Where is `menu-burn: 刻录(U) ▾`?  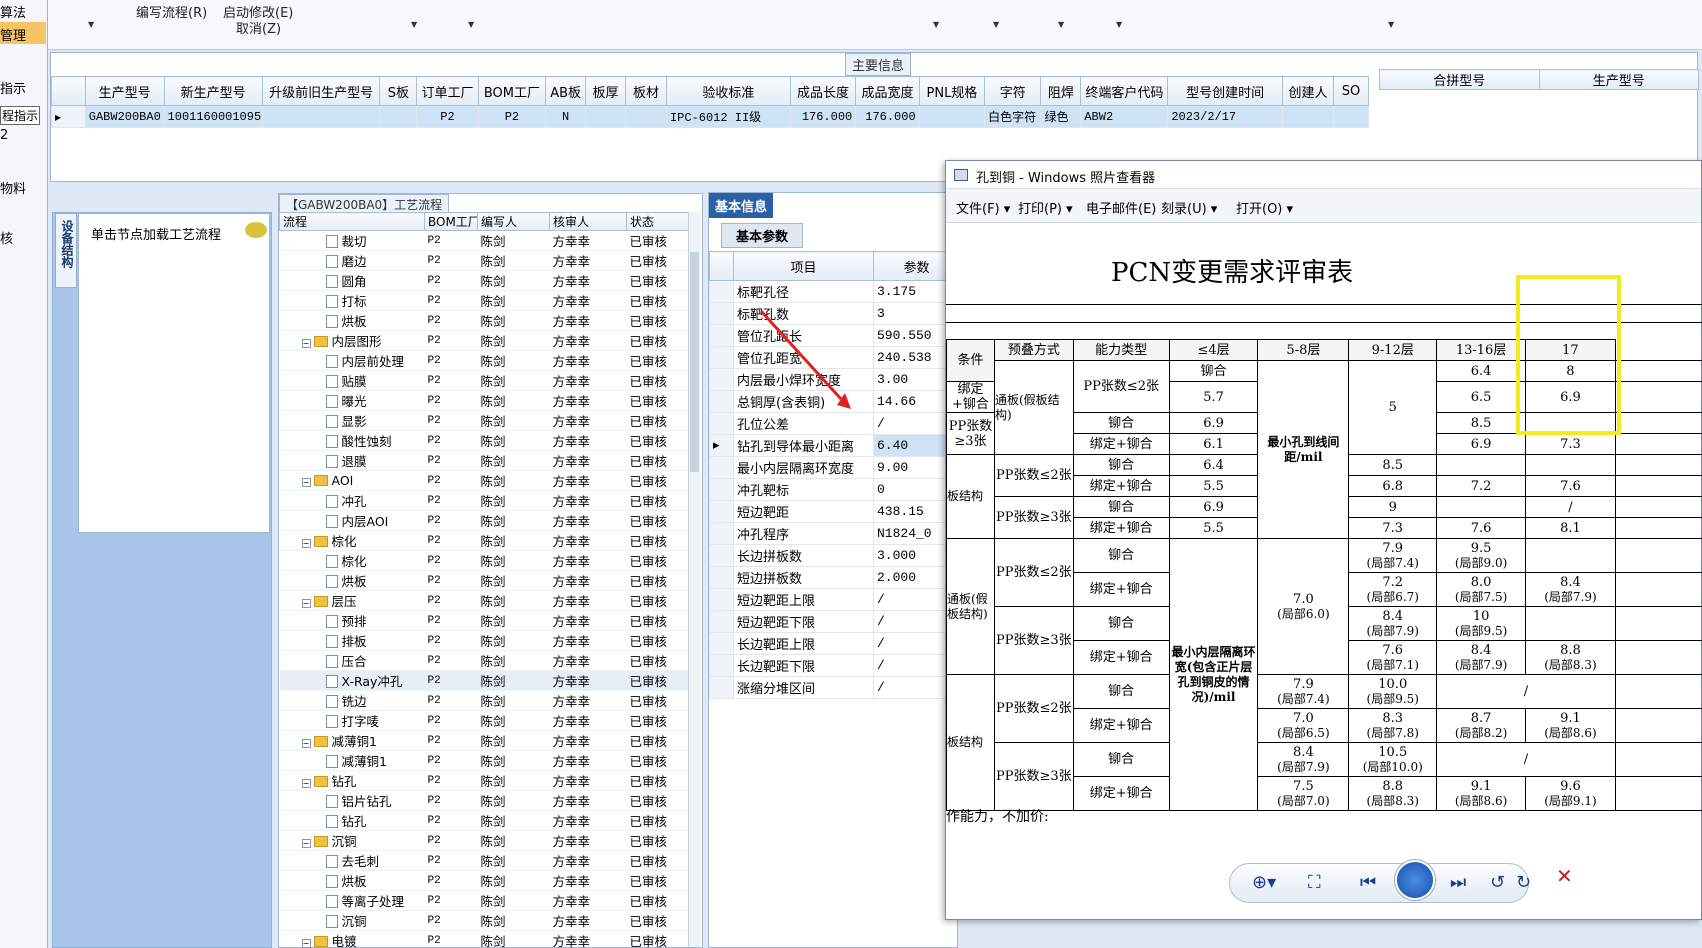
menu-burn: 刻录(U) ▾ is located at coordinates (1189, 207).